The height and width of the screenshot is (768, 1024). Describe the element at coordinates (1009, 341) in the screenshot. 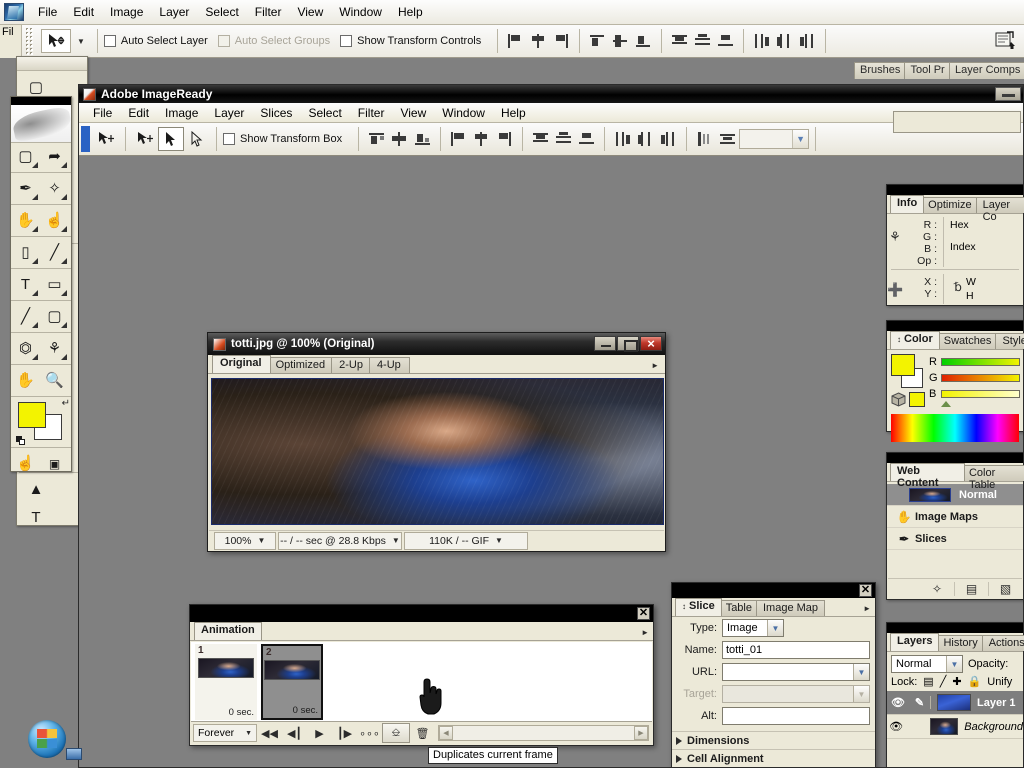

I see `tab-styles: Style` at that location.